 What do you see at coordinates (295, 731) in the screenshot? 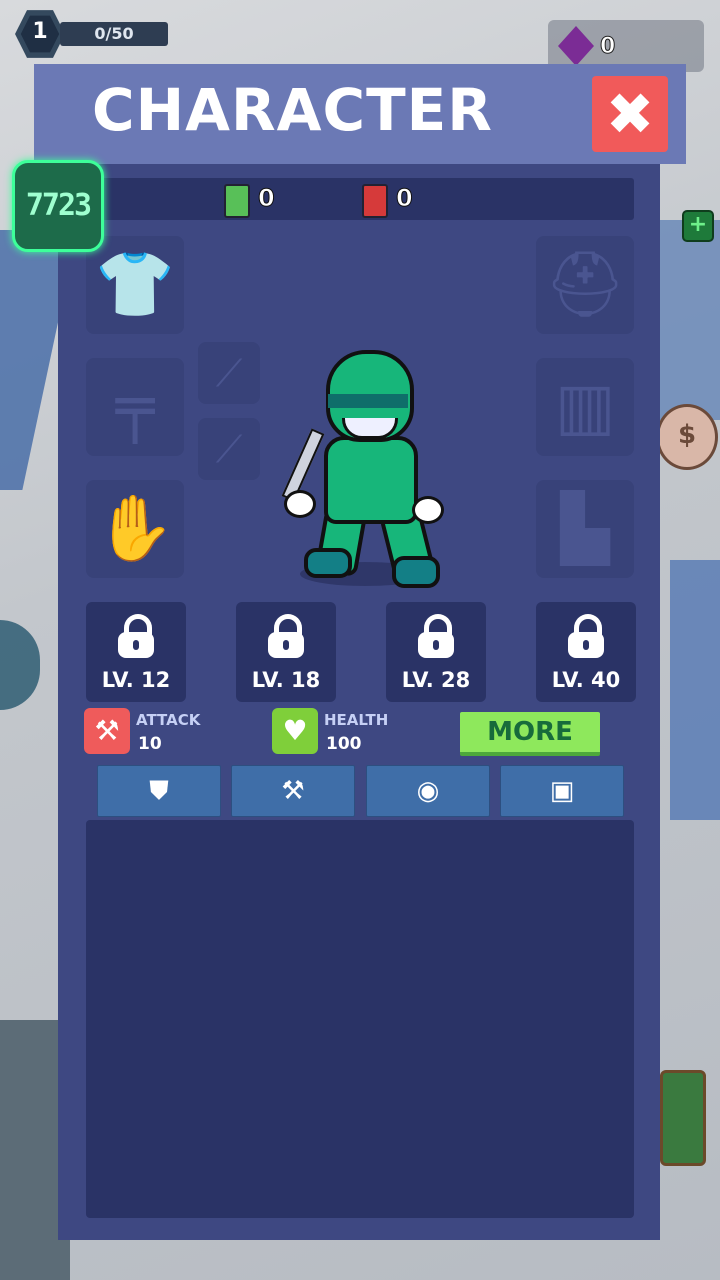
I see `heart-icon: ♥` at bounding box center [295, 731].